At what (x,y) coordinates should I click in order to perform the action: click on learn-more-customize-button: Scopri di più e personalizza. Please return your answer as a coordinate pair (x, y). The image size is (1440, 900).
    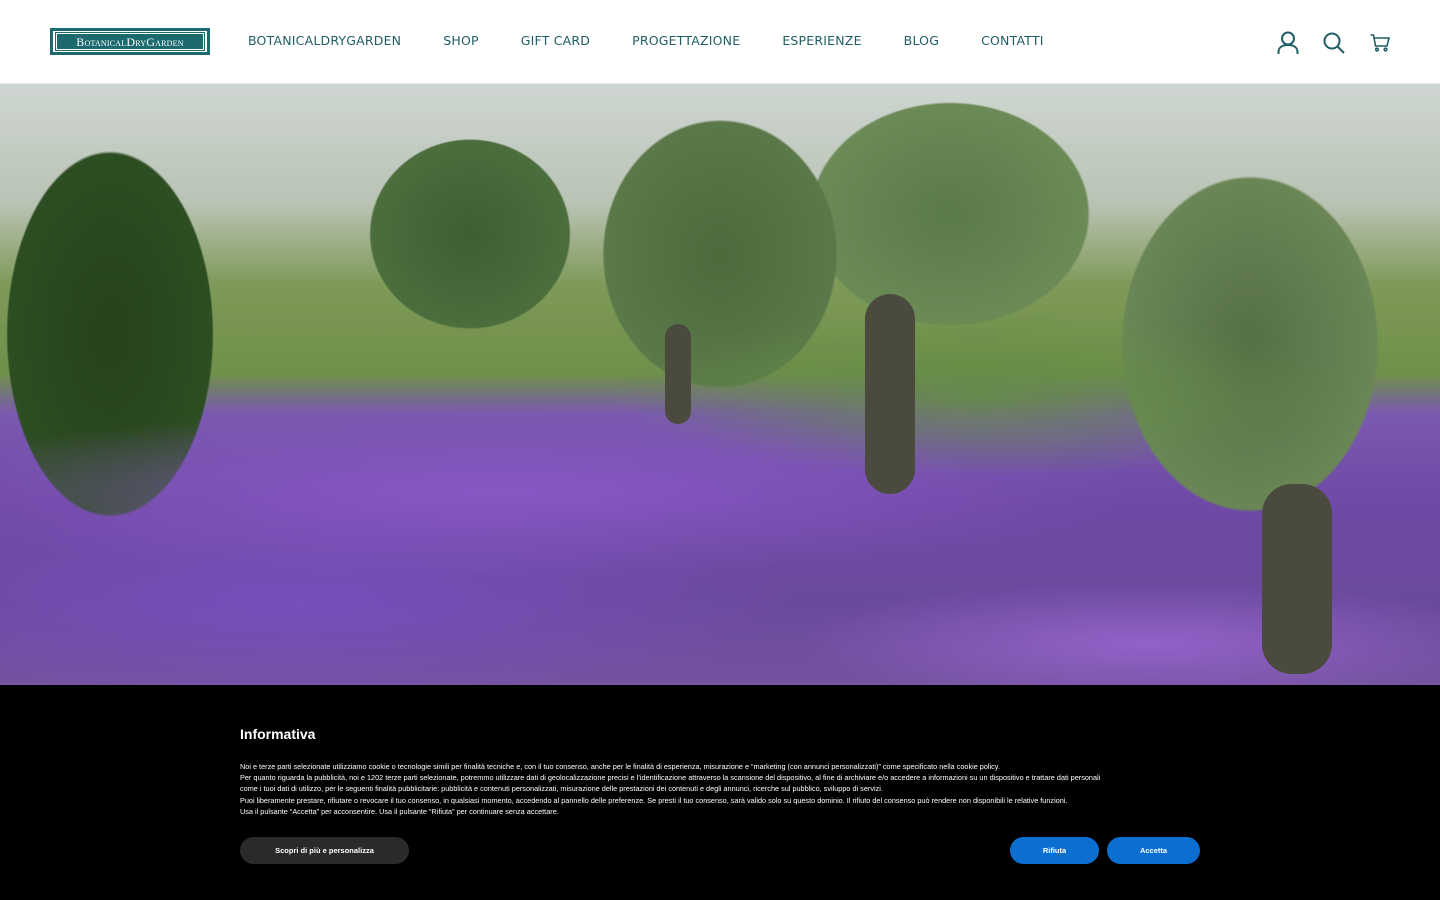
    Looking at the image, I should click on (324, 850).